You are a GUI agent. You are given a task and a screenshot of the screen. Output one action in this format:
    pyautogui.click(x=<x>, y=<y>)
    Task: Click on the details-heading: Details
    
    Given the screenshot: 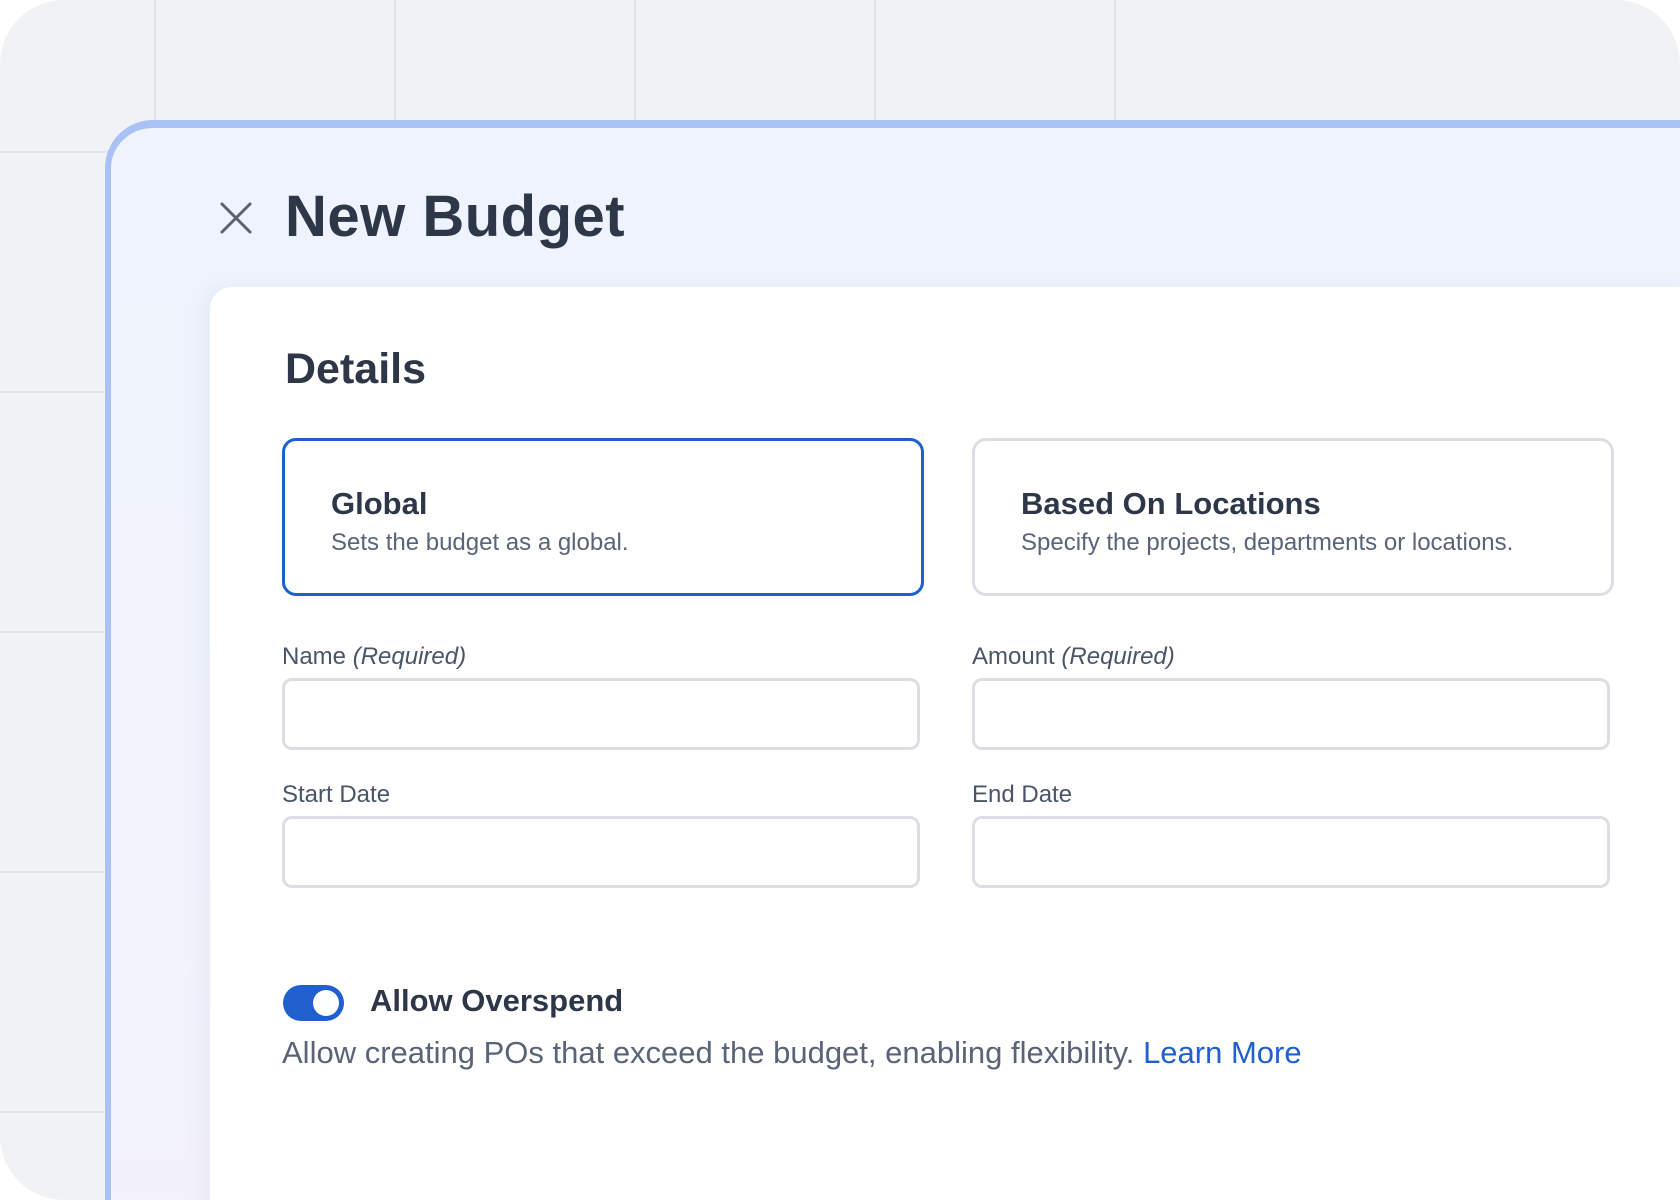 What is the action you would take?
    pyautogui.click(x=356, y=369)
    